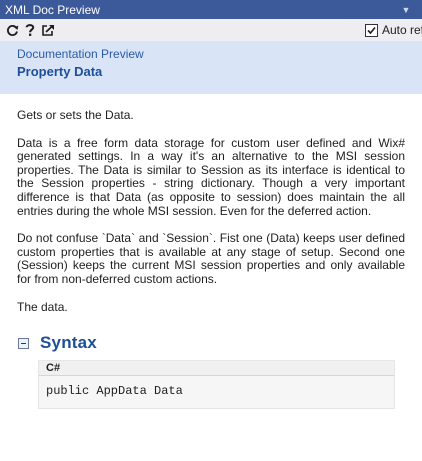 The height and width of the screenshot is (461, 422). I want to click on toolbar: Auto ref, so click(211, 30).